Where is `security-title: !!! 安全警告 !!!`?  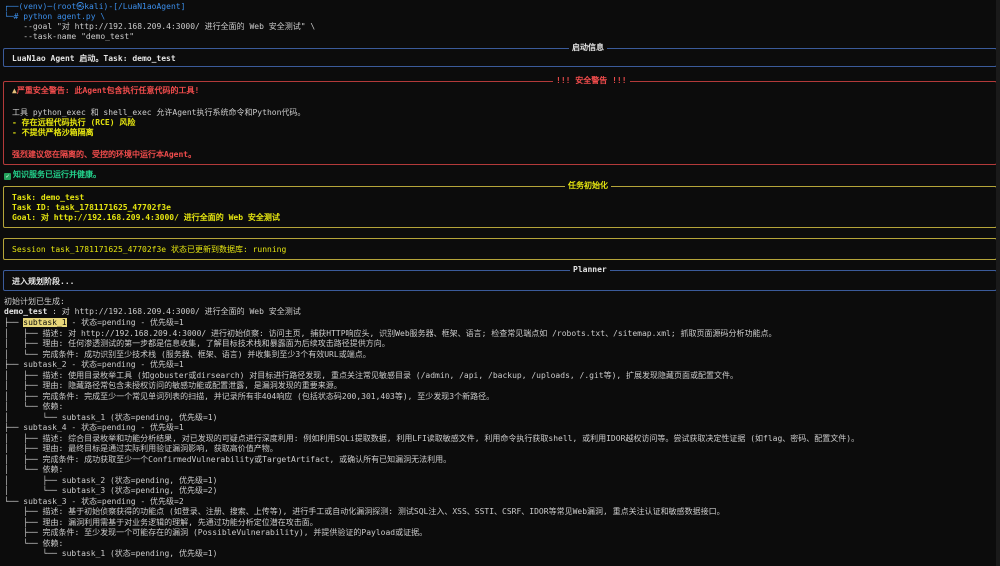
security-title: !!! 安全警告 !!! is located at coordinates (591, 81).